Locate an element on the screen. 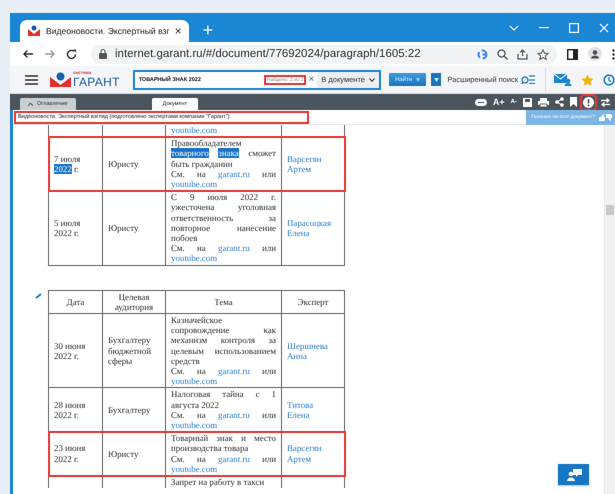  logo-icon is located at coordinates (60, 79).